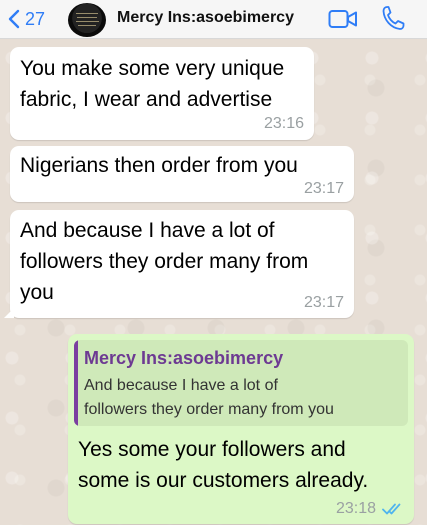  Describe the element at coordinates (355, 508) in the screenshot. I see `message-time: 23:18` at that location.